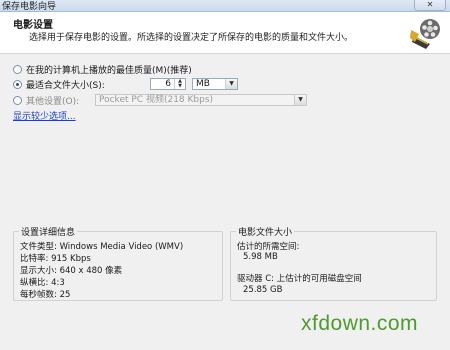  Describe the element at coordinates (156, 100) in the screenshot. I see `other-settings-value: Pocket PC 视频(218 Kbps)` at that location.